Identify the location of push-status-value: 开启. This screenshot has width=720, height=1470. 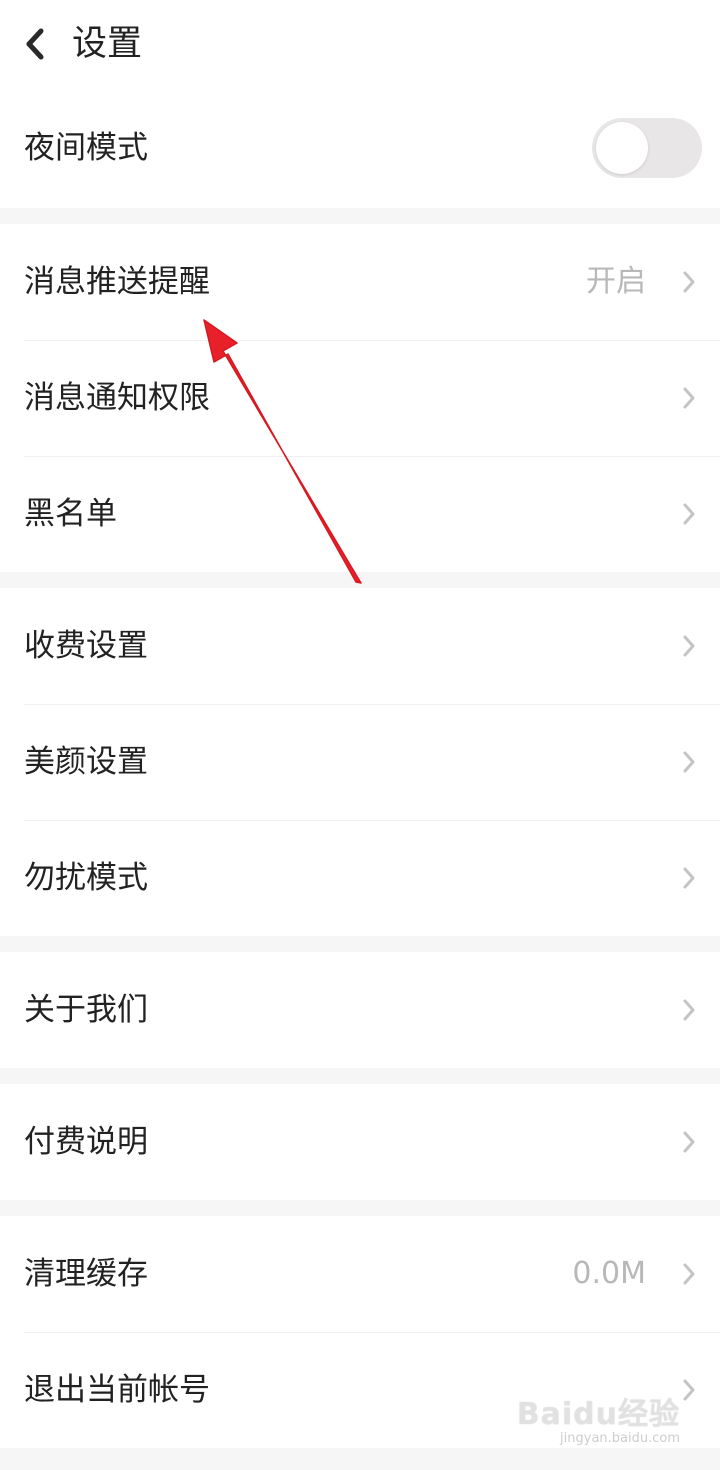
(616, 281).